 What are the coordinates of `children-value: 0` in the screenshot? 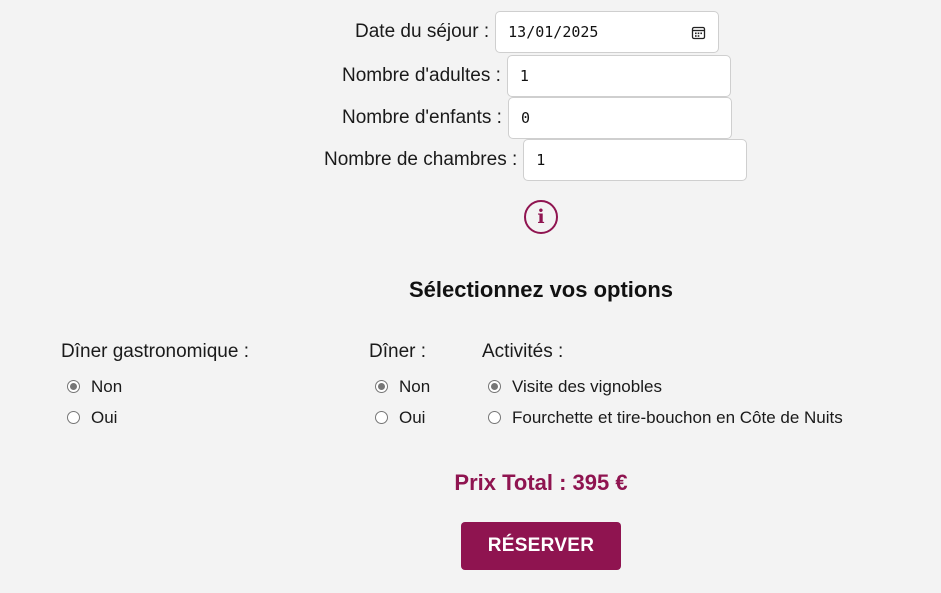 It's located at (525, 118).